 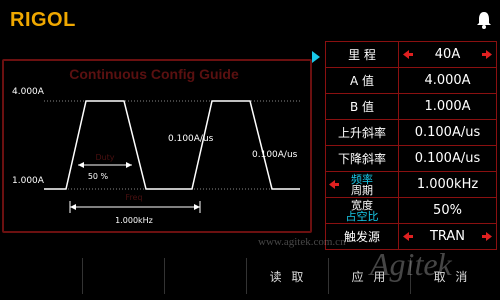 I want to click on slope-down-label: 0.100A/us, so click(x=275, y=155).